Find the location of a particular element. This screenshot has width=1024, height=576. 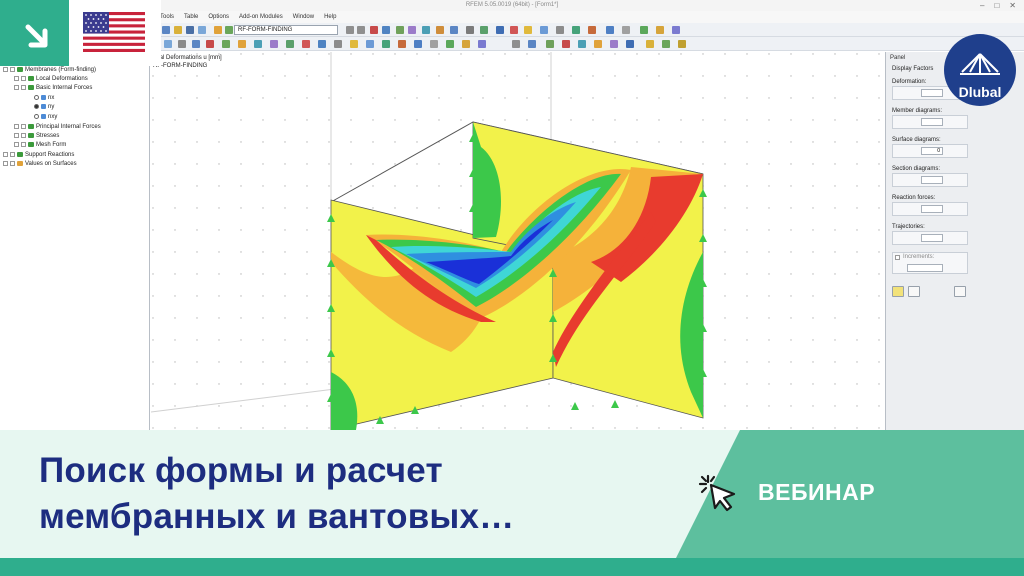

display-icon is located at coordinates (610, 30).